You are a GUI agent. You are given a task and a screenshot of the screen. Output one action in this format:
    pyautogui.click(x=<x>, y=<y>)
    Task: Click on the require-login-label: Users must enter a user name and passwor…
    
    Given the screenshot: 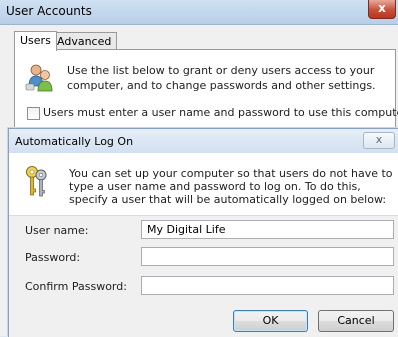 What is the action you would take?
    pyautogui.click(x=220, y=112)
    